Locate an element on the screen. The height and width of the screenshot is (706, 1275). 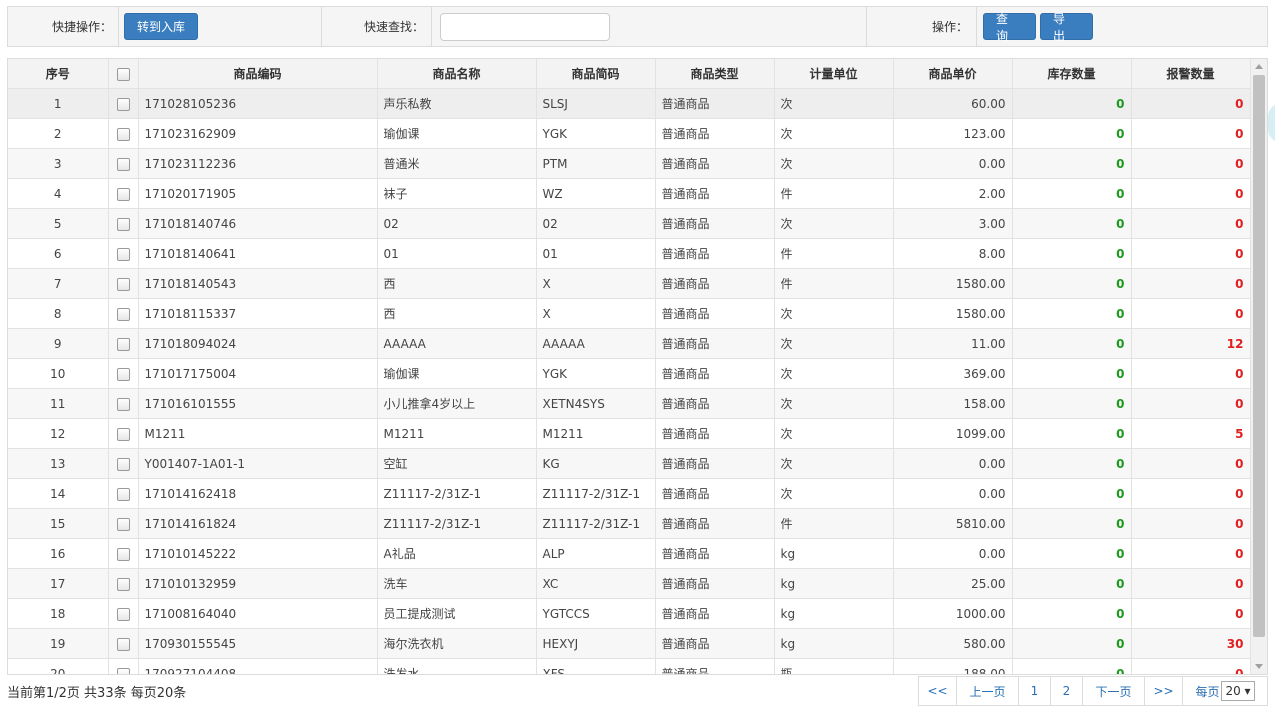
scrollbar-thumb is located at coordinates (1259, 356).